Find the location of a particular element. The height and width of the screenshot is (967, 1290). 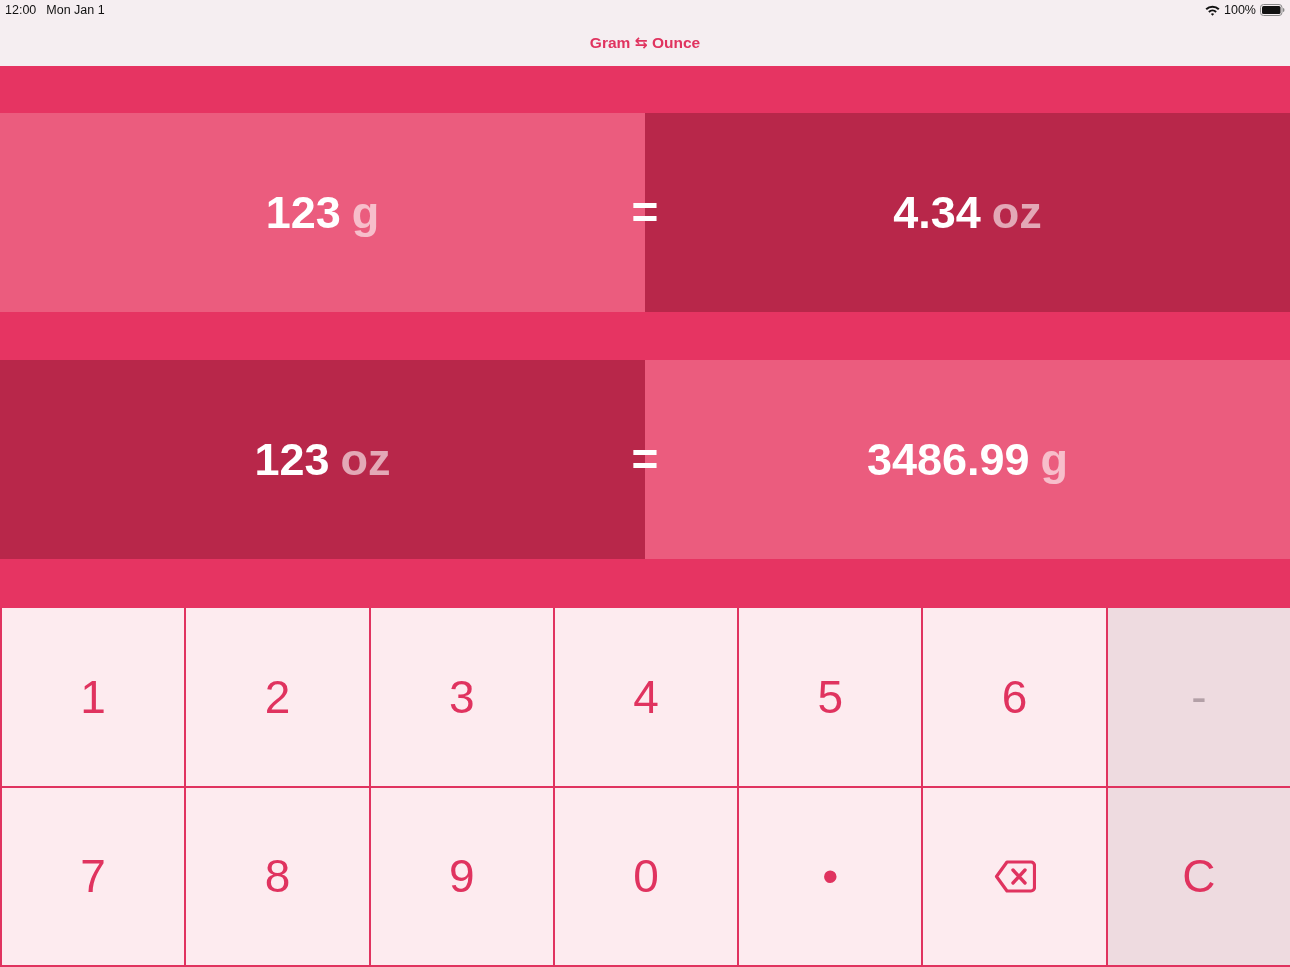

key-button: C is located at coordinates (1198, 876).